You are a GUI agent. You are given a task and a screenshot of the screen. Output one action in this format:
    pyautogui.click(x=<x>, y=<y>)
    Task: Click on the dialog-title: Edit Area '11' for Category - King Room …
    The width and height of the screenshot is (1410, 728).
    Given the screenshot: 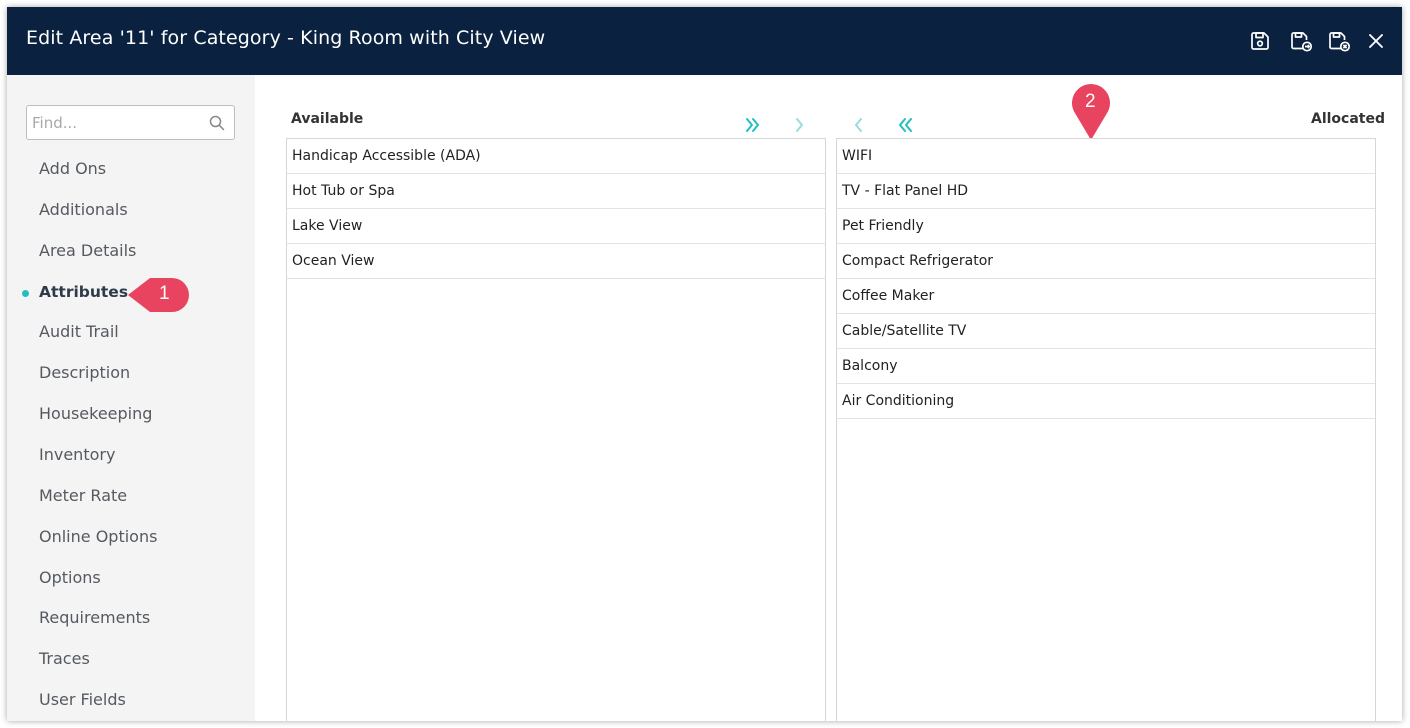 What is the action you would take?
    pyautogui.click(x=286, y=38)
    